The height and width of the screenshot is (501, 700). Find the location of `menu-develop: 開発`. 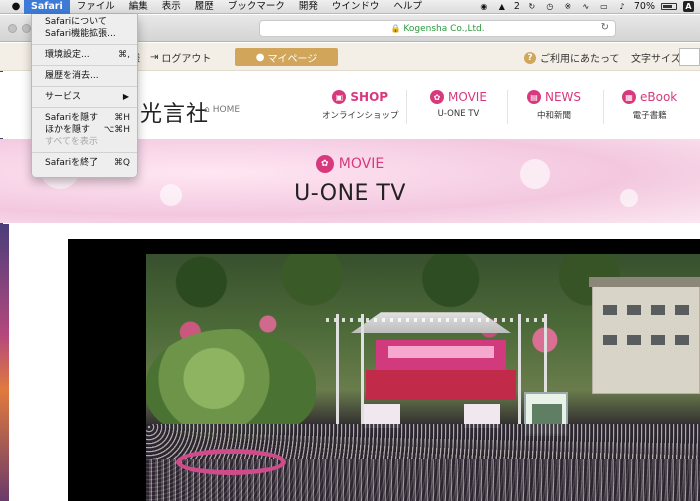

menu-develop: 開発 is located at coordinates (308, 7).